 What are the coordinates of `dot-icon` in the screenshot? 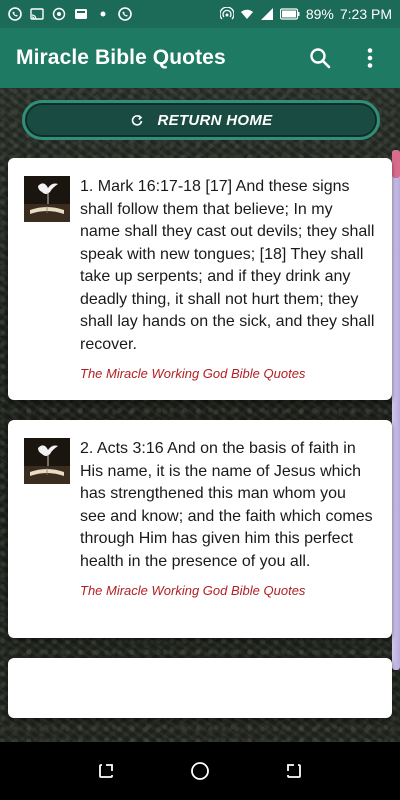 It's located at (103, 14).